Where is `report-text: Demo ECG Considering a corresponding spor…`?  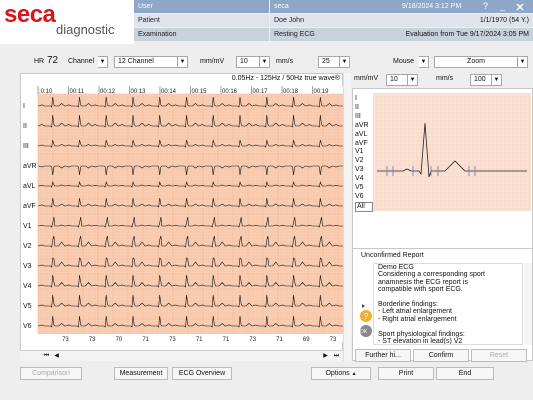 report-text: Demo ECG Considering a corresponding spor… is located at coordinates (448, 304).